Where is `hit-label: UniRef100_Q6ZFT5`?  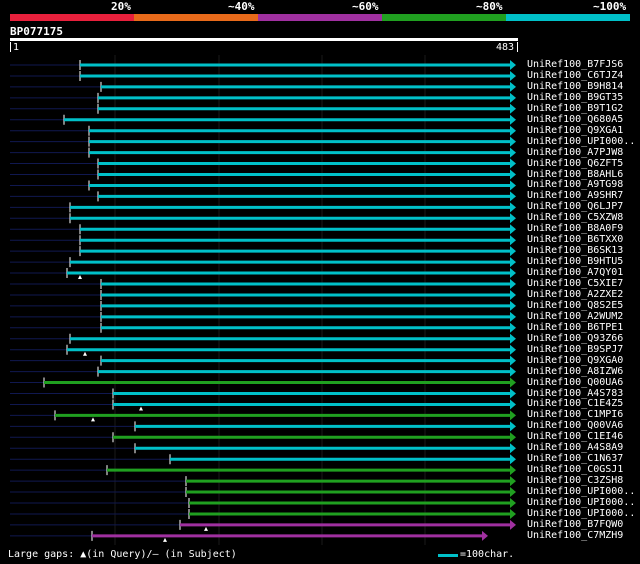 hit-label: UniRef100_Q6ZFT5 is located at coordinates (575, 163).